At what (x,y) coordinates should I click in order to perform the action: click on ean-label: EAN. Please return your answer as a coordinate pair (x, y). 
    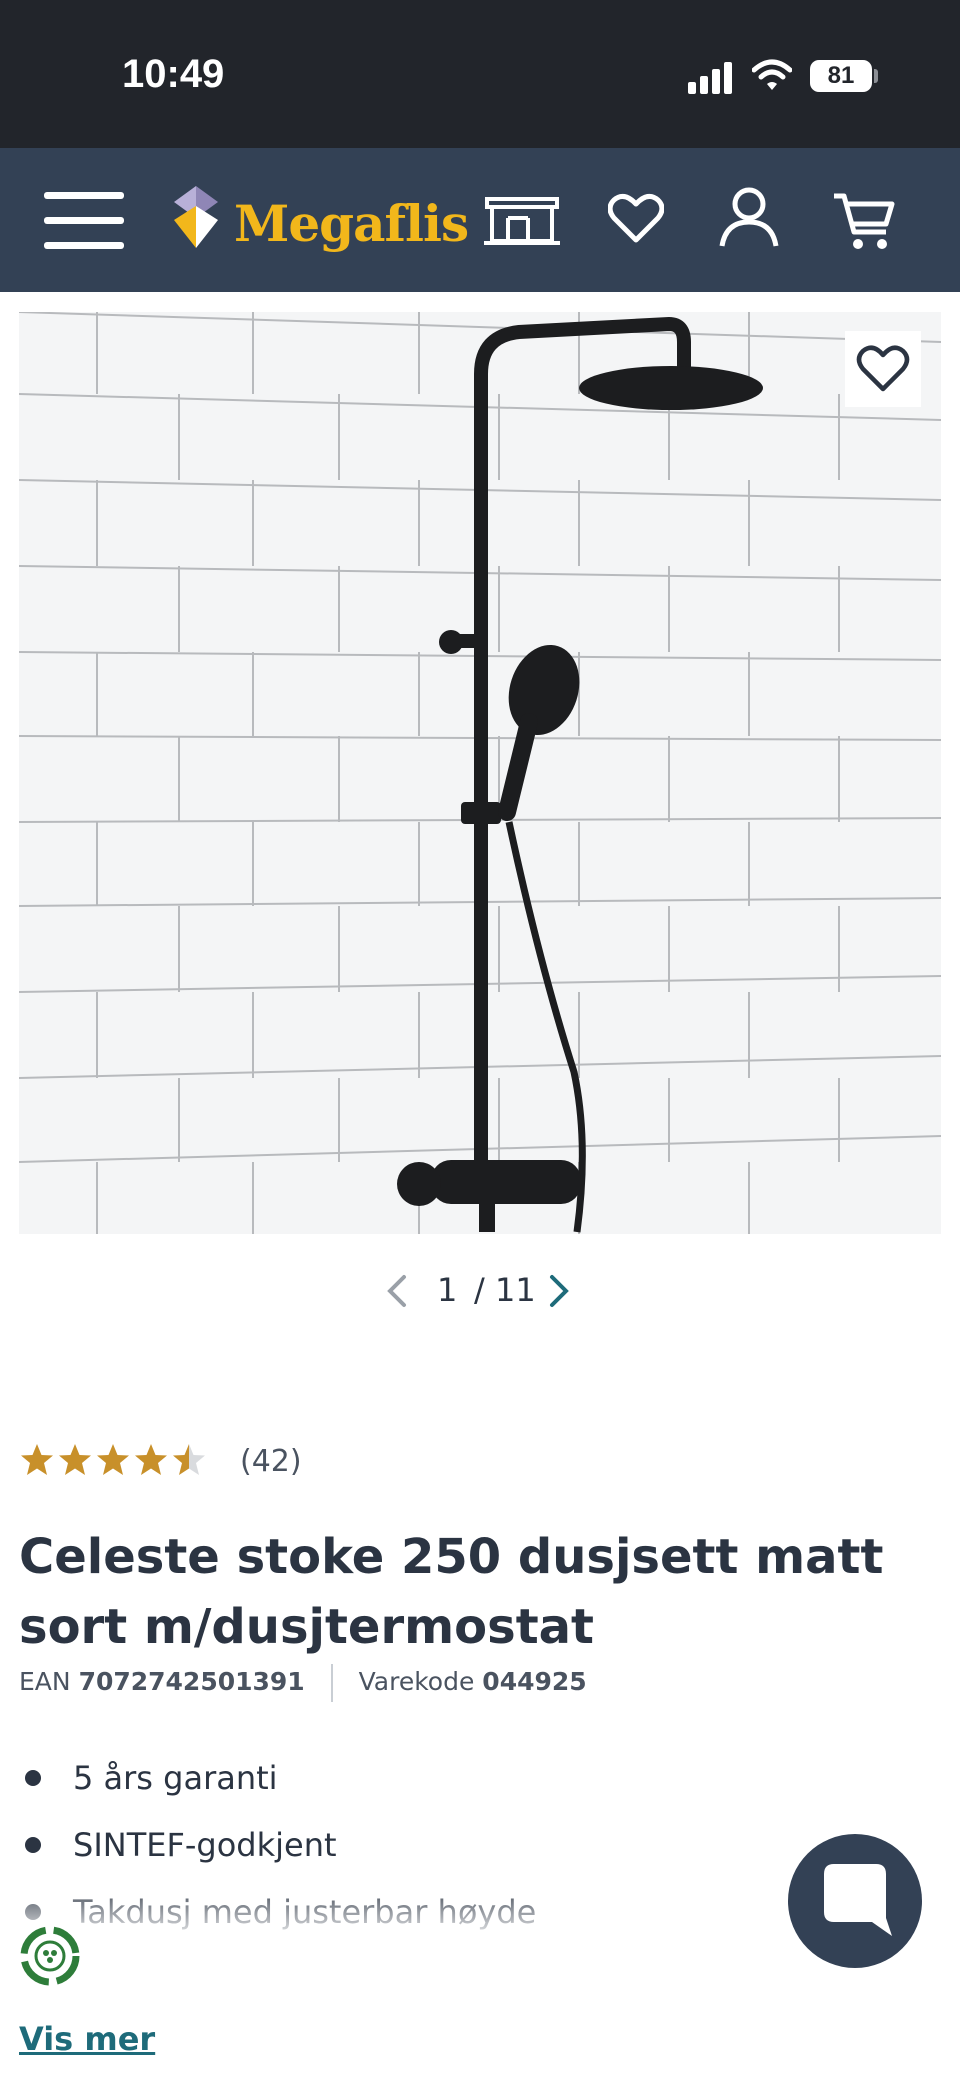
    Looking at the image, I should click on (45, 1681).